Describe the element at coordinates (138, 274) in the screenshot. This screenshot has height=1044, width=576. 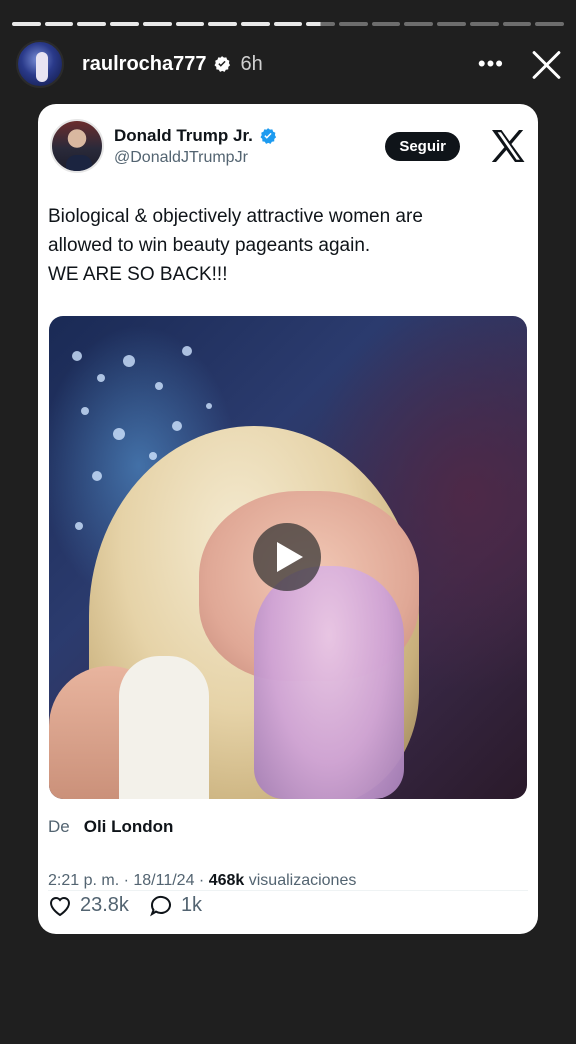
I see `tweet-text-line: WE ARE SO BACK!!!` at that location.